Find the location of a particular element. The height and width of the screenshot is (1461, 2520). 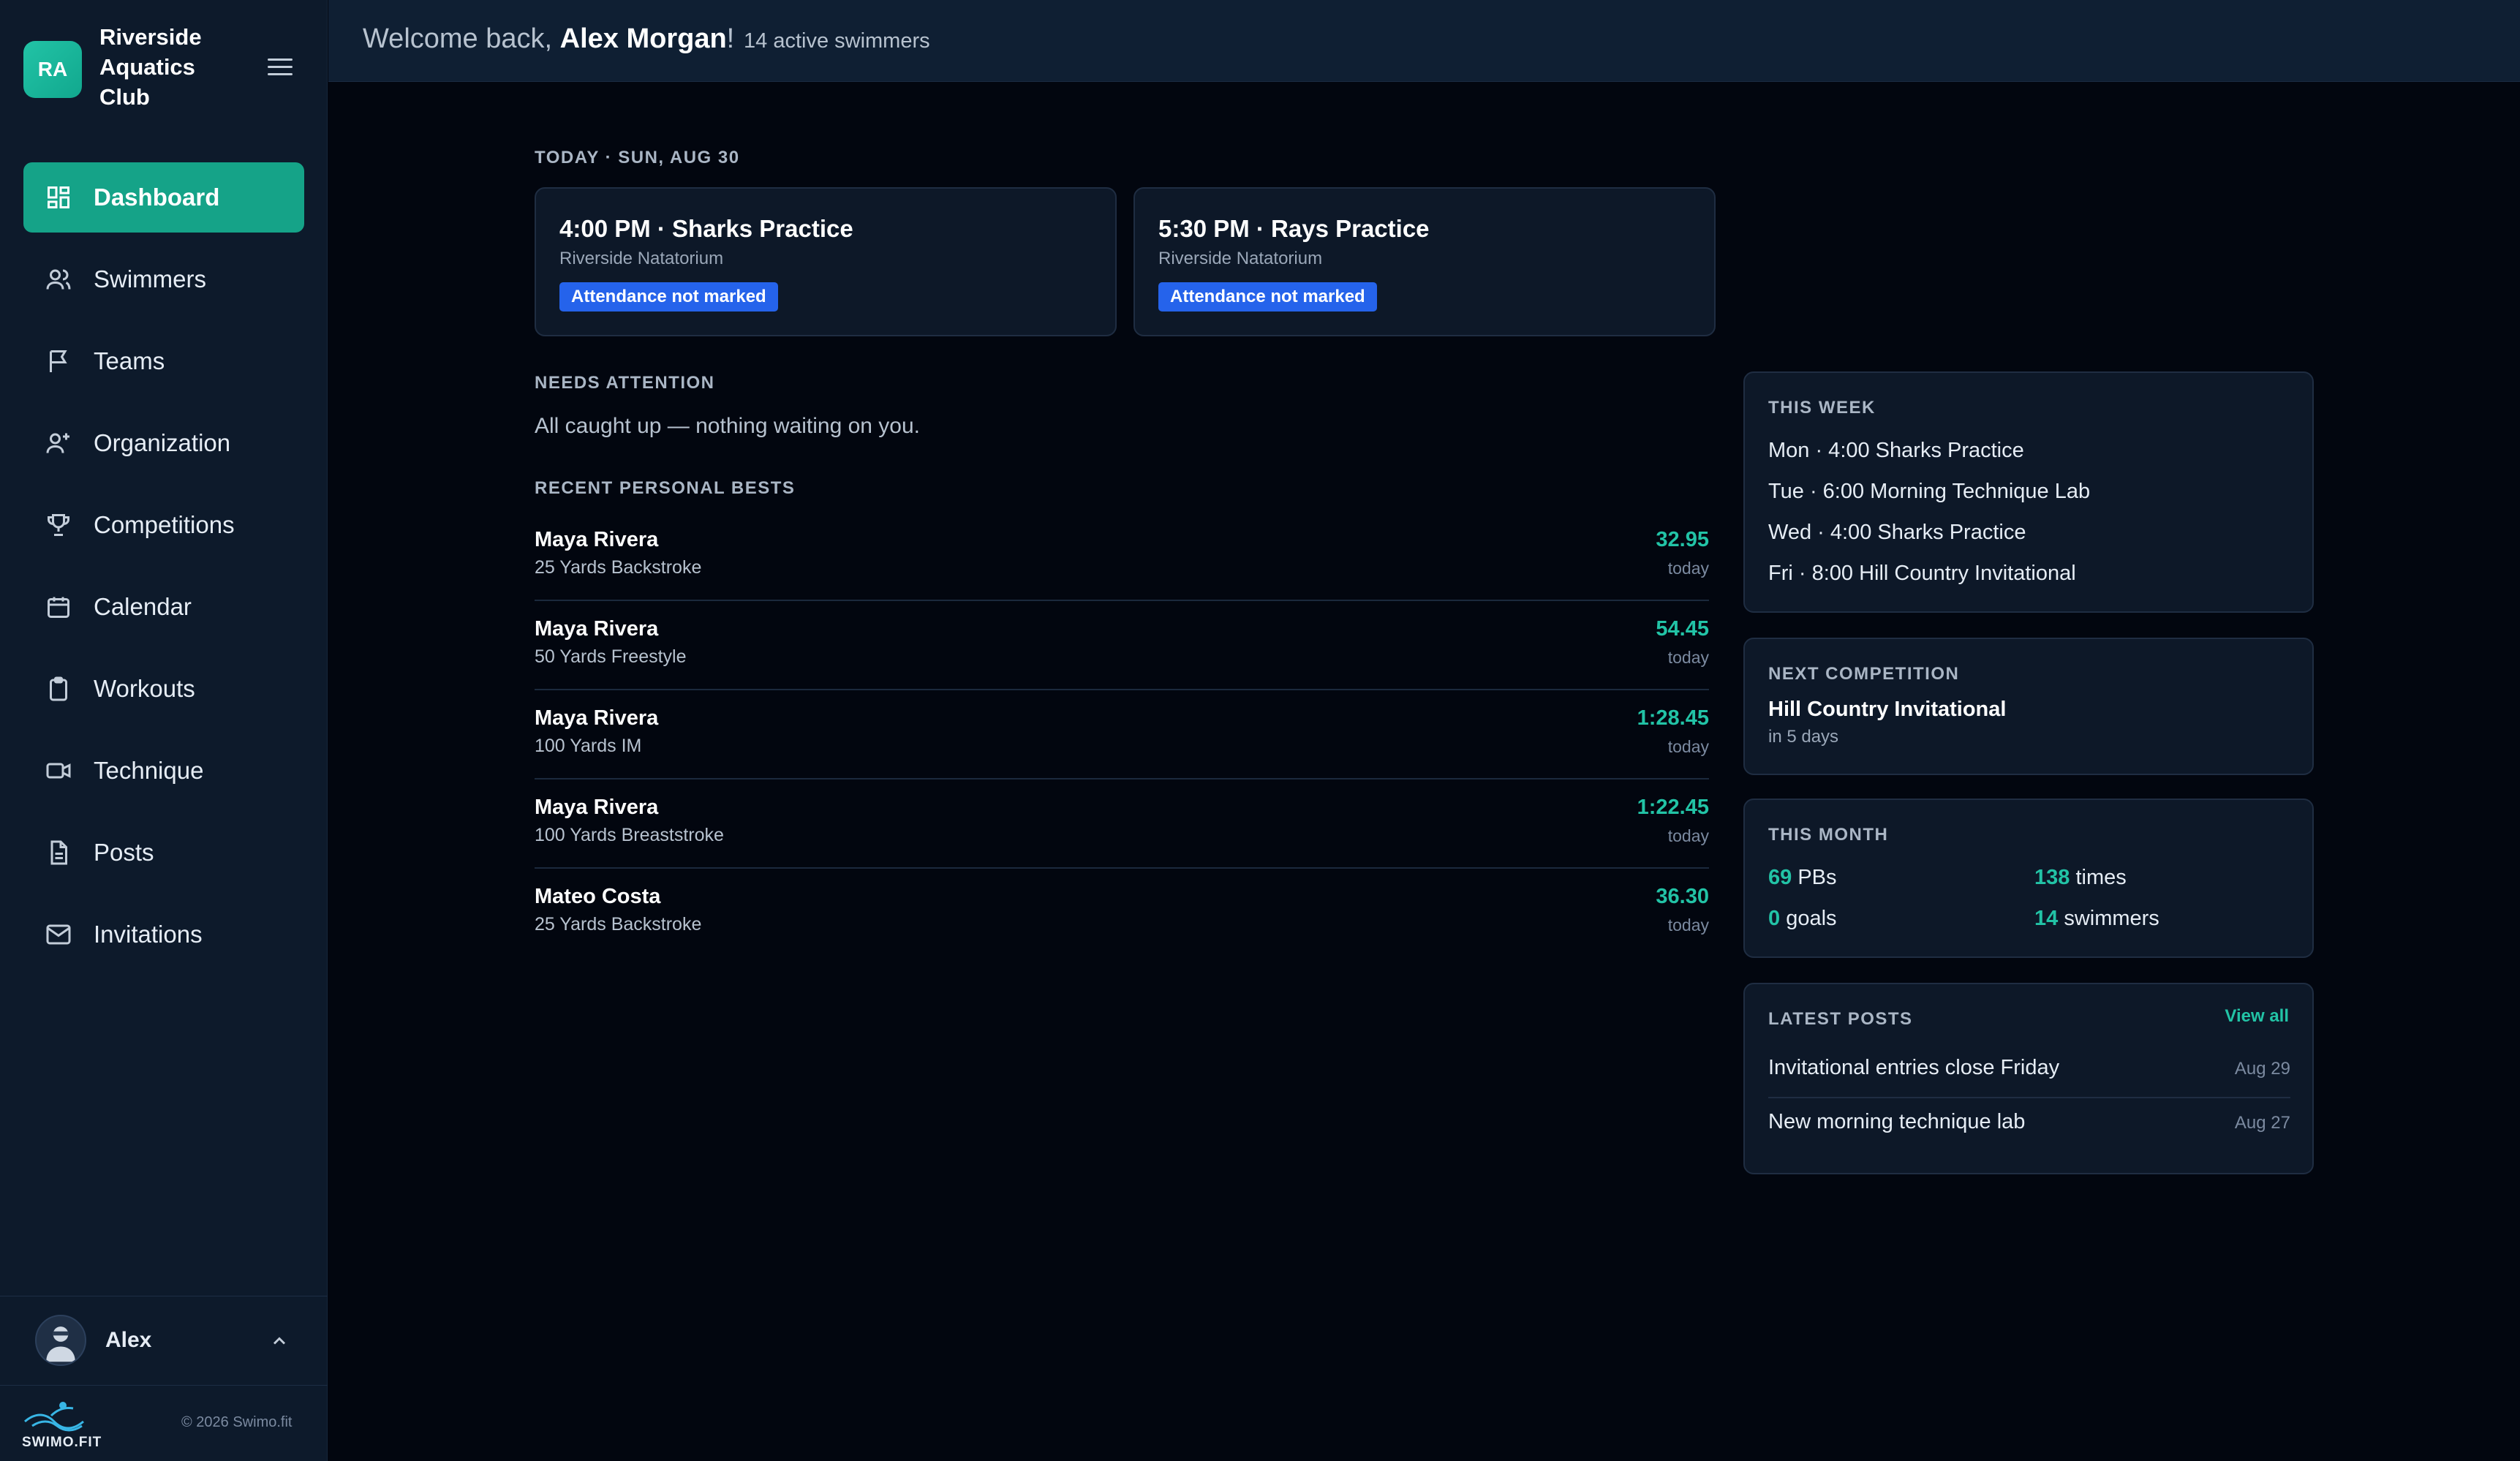

sidebar-item-label: Posts is located at coordinates (124, 852).